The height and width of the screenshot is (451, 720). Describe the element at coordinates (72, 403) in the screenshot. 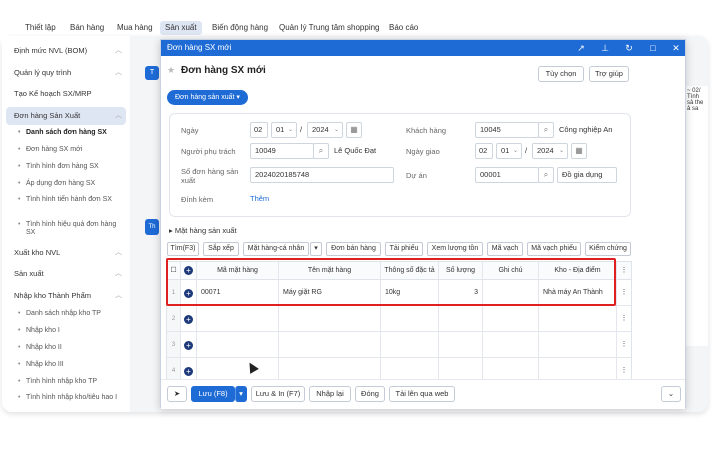

I see `sidebar-item-receipt-consumption: Tình hình nhập kho/tiêu hao I` at that location.